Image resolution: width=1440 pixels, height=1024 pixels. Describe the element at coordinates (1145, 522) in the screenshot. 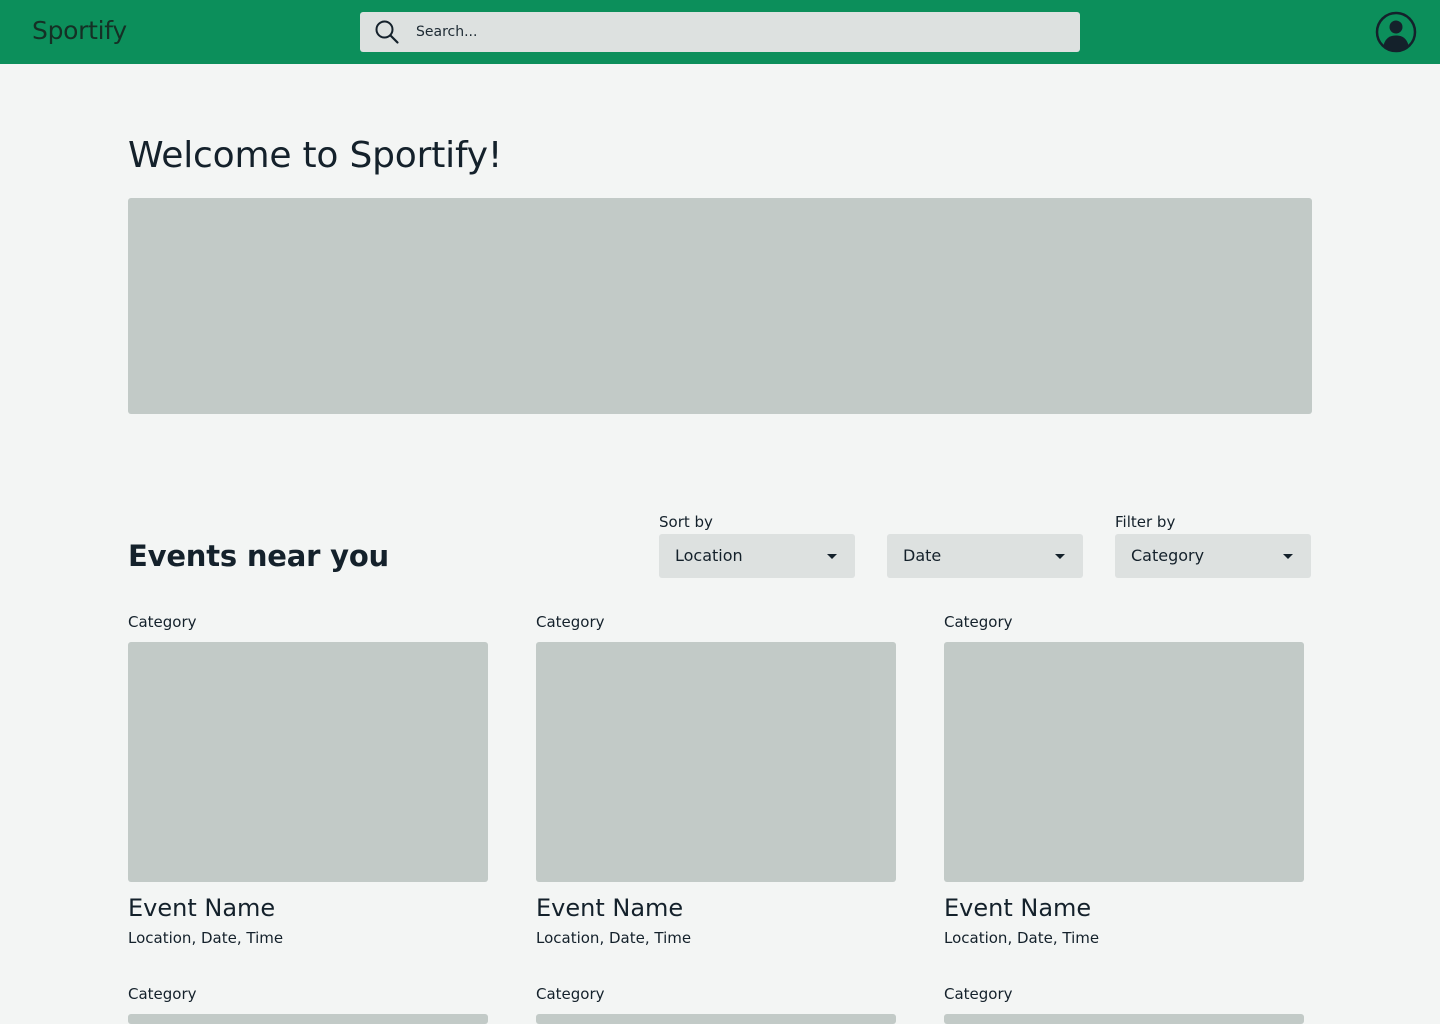

I see `filter-by-label: Filter by` at that location.